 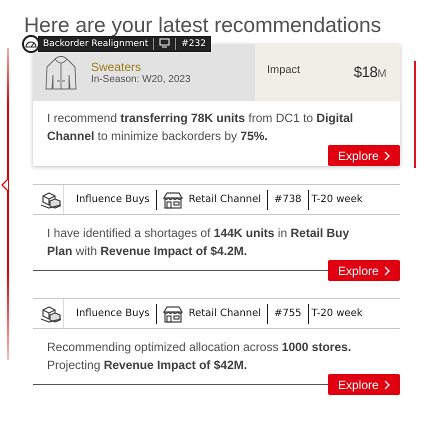 What do you see at coordinates (164, 43) in the screenshot?
I see `monitor-icon` at bounding box center [164, 43].